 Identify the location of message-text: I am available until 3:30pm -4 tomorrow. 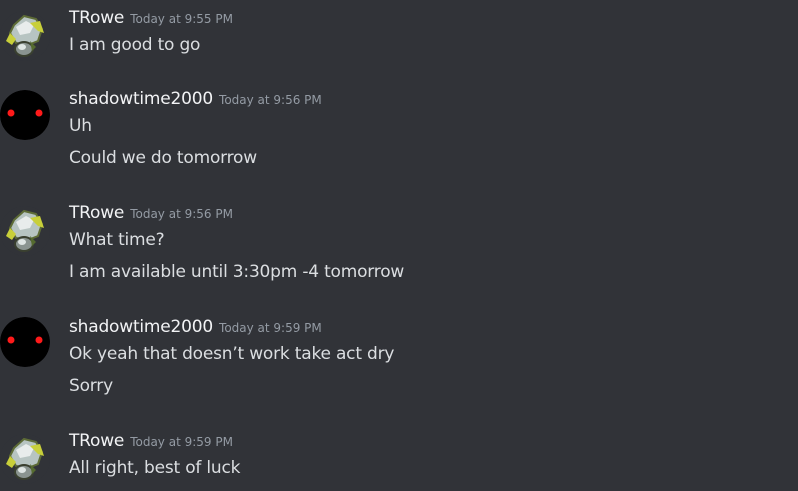
(237, 272).